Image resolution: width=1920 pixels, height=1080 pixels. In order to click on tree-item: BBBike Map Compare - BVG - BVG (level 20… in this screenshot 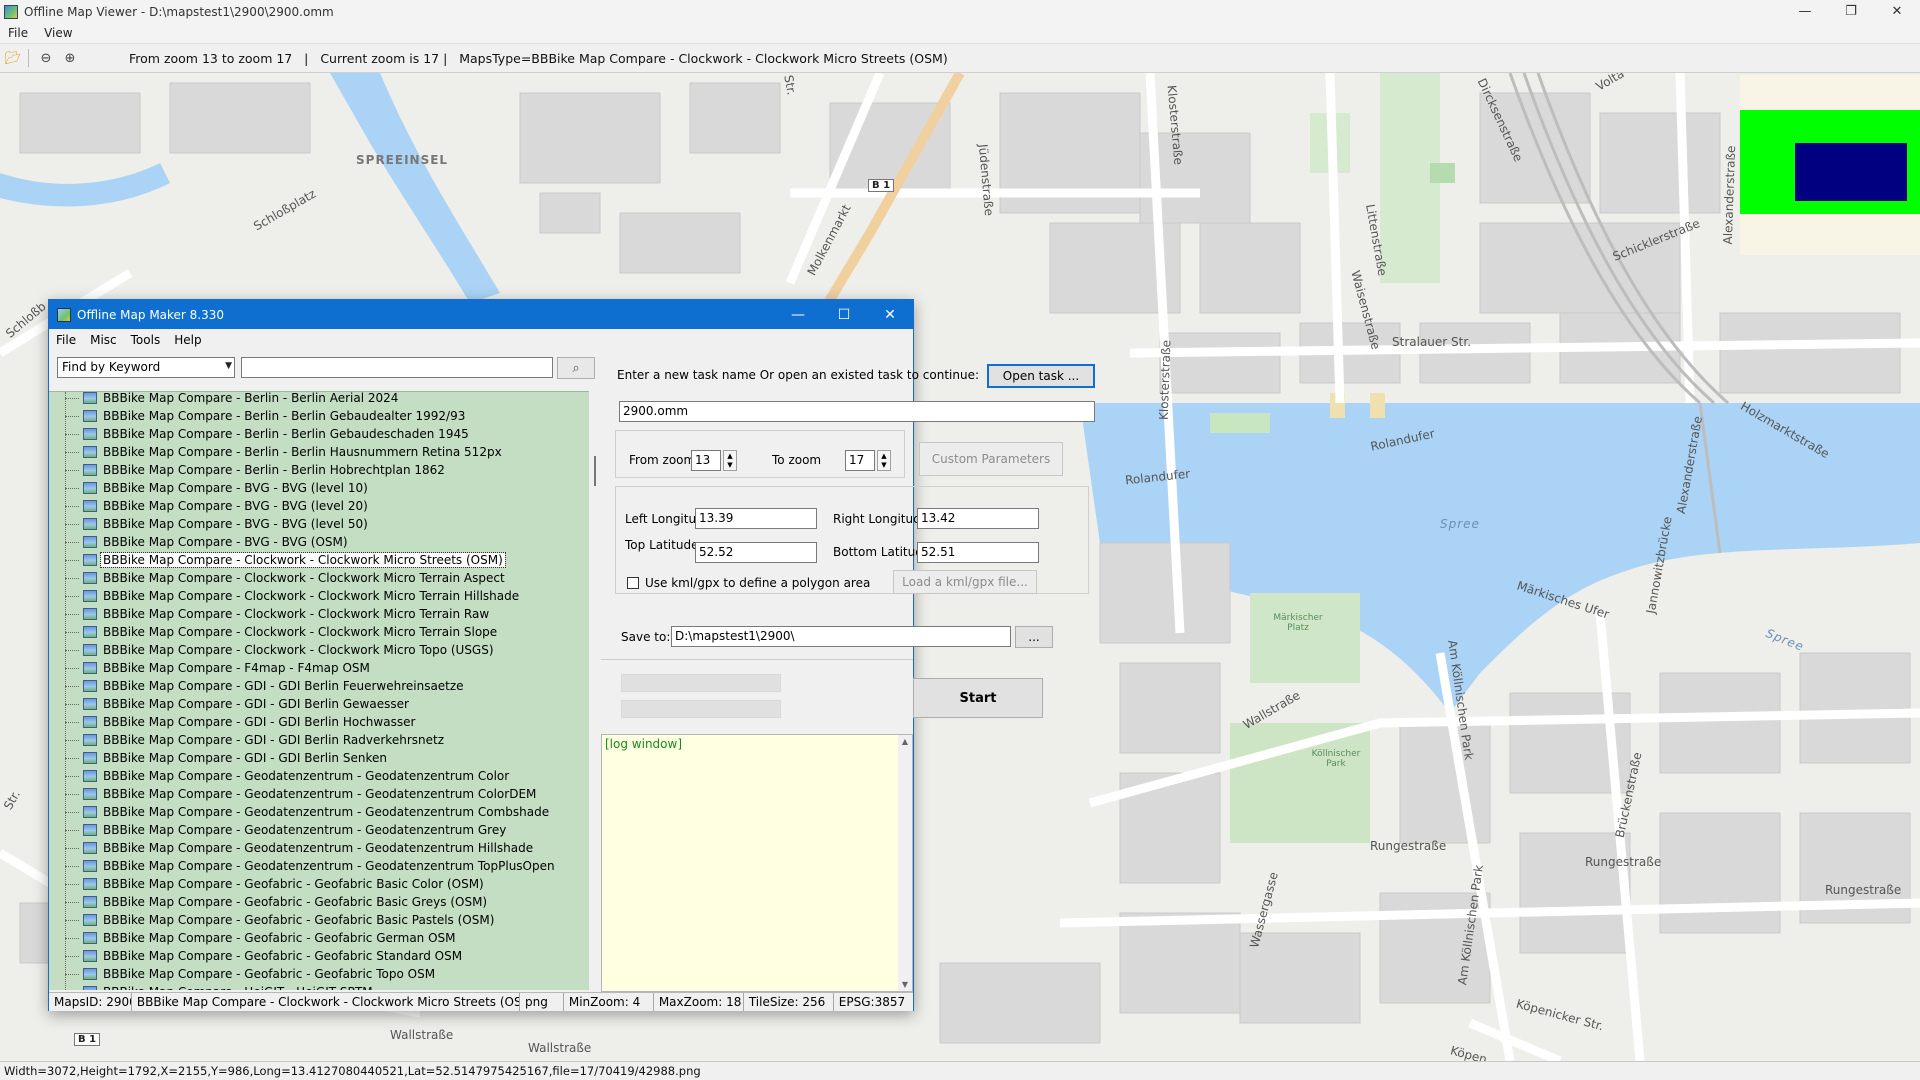, I will do `click(217, 506)`.